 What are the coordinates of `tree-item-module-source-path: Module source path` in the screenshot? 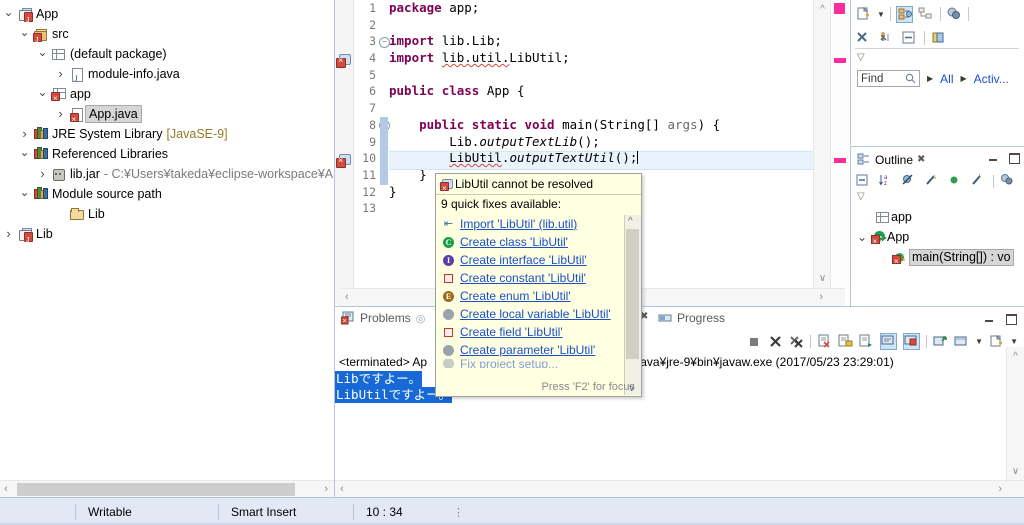 It's located at (167, 194).